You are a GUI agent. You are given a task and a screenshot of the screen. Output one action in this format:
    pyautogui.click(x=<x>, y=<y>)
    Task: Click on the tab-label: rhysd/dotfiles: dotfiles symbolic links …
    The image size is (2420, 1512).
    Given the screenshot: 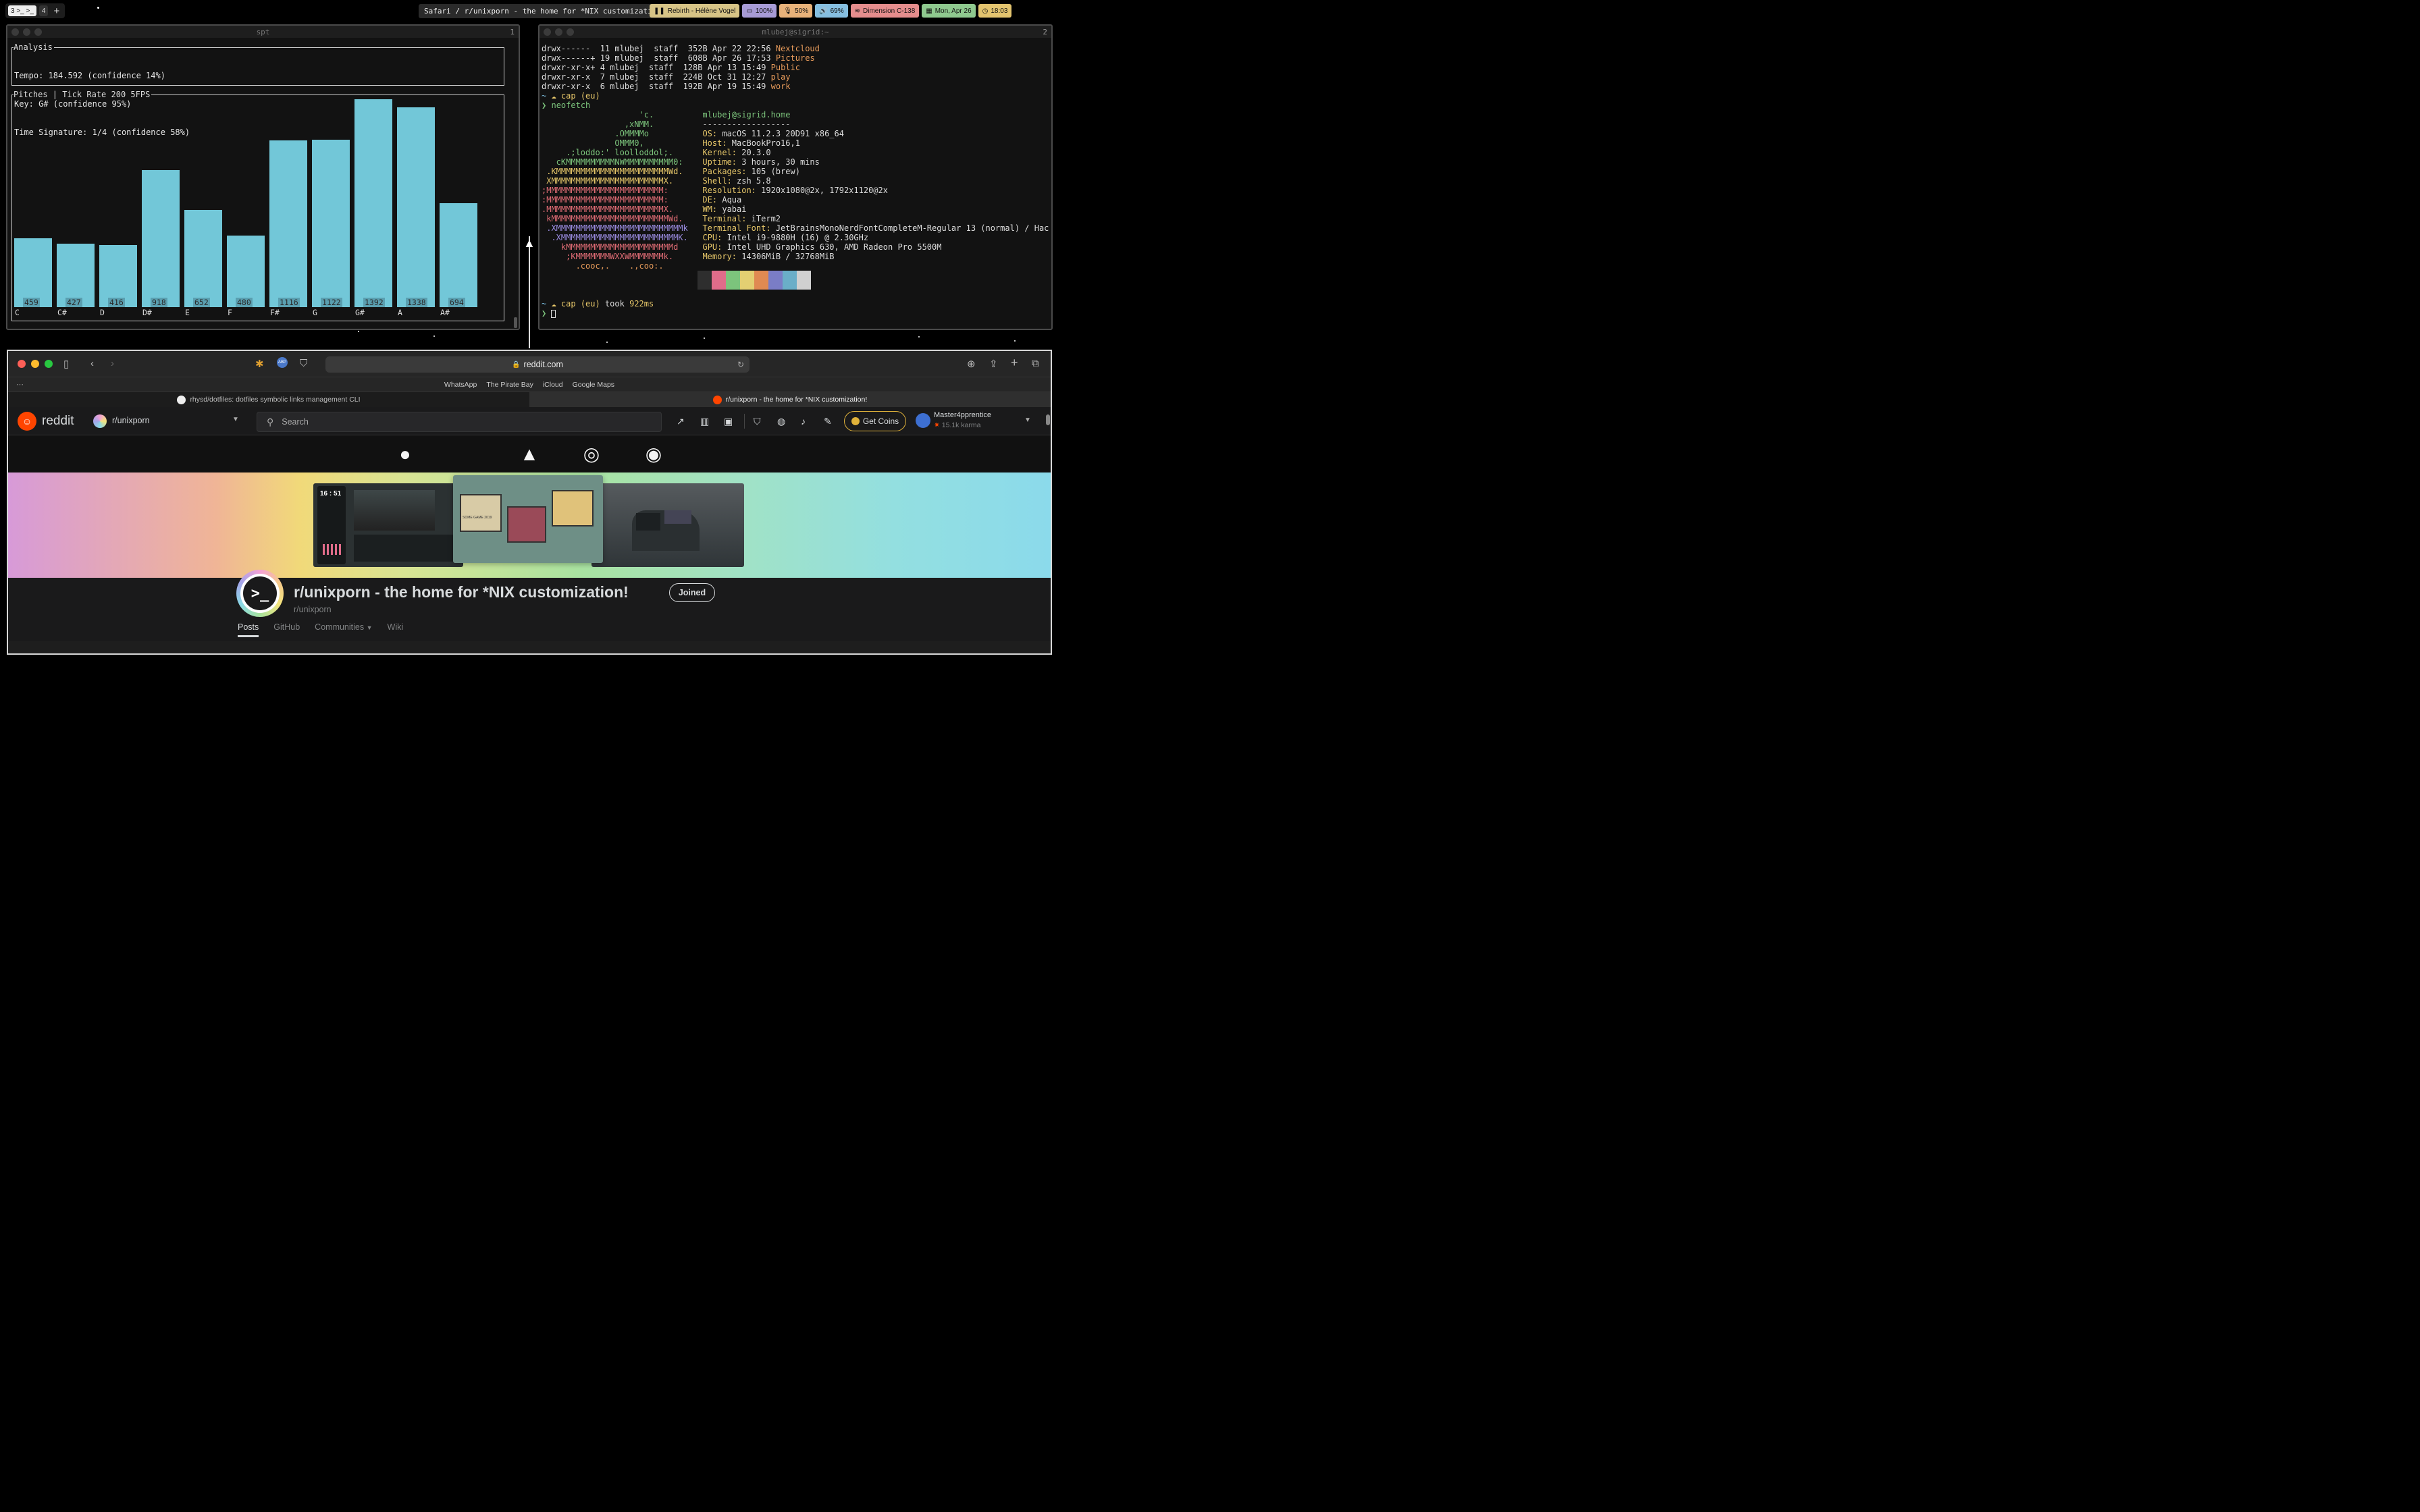 What is the action you would take?
    pyautogui.click(x=275, y=400)
    